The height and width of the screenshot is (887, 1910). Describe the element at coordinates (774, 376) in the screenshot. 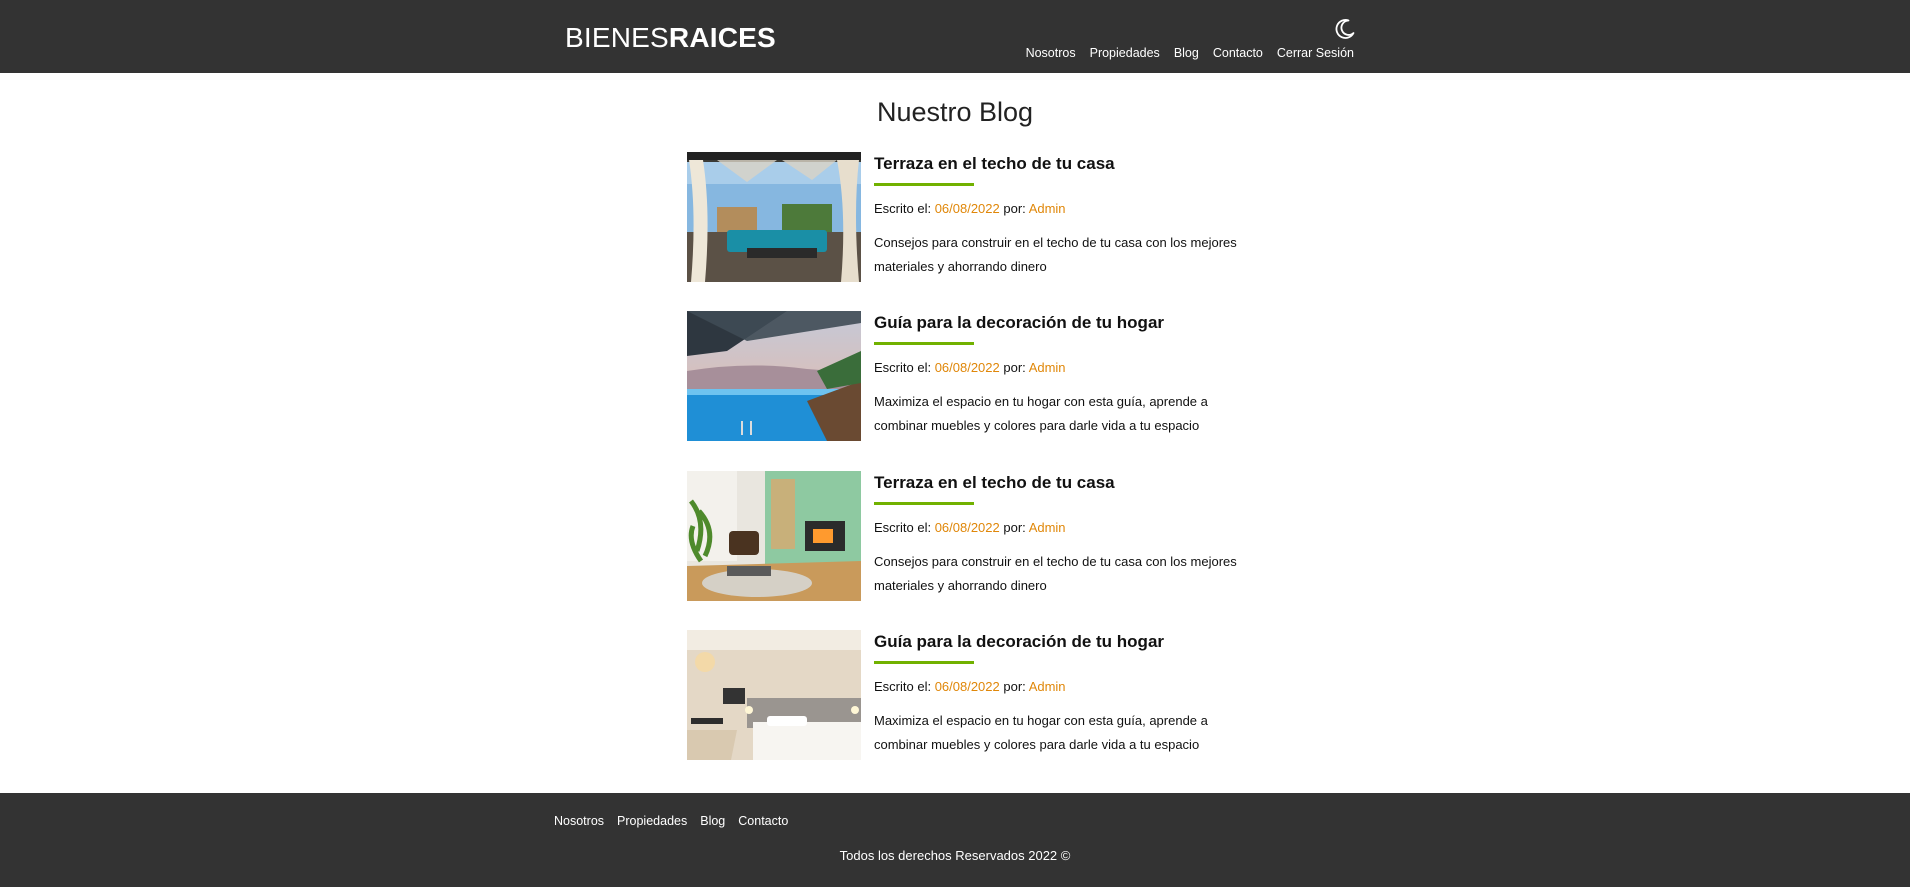

I see `infinity-pool-photo` at that location.